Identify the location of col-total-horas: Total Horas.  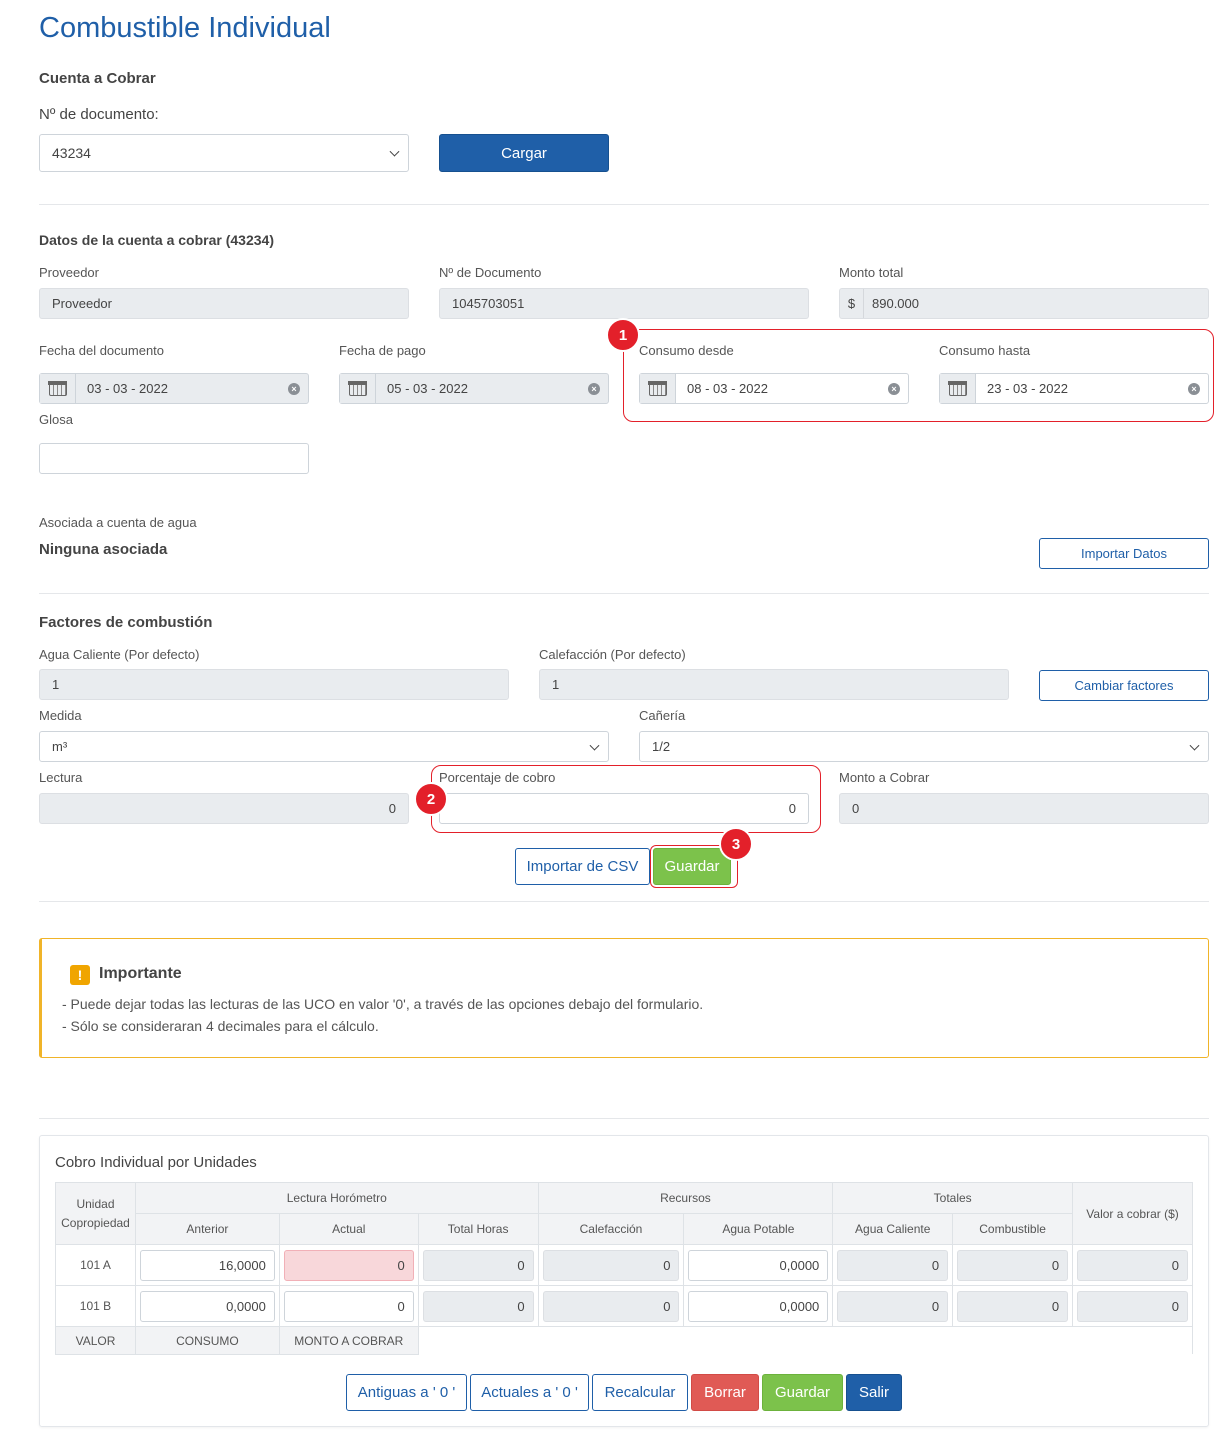
(478, 1229).